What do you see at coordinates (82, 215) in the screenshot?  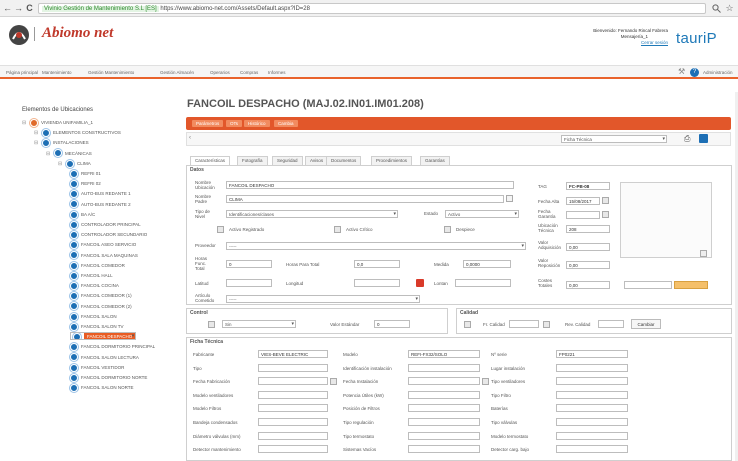 I see `tree-node: BA A/C` at bounding box center [82, 215].